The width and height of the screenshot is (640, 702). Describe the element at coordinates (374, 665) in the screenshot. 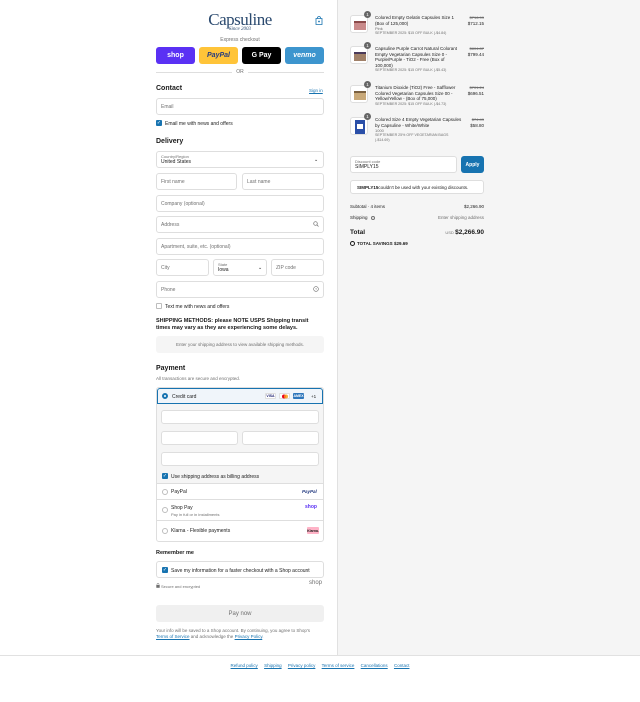

I see `footer-link-cancellations: Cancellations` at that location.